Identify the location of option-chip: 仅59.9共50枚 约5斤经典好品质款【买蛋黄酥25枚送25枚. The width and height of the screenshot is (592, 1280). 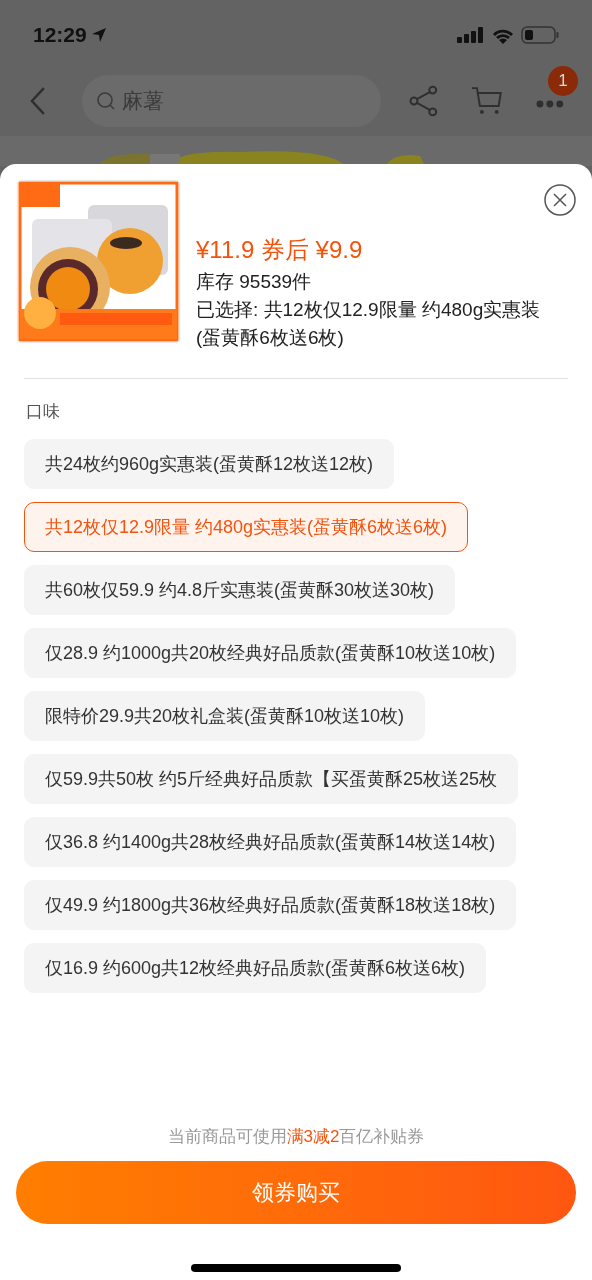
(271, 778).